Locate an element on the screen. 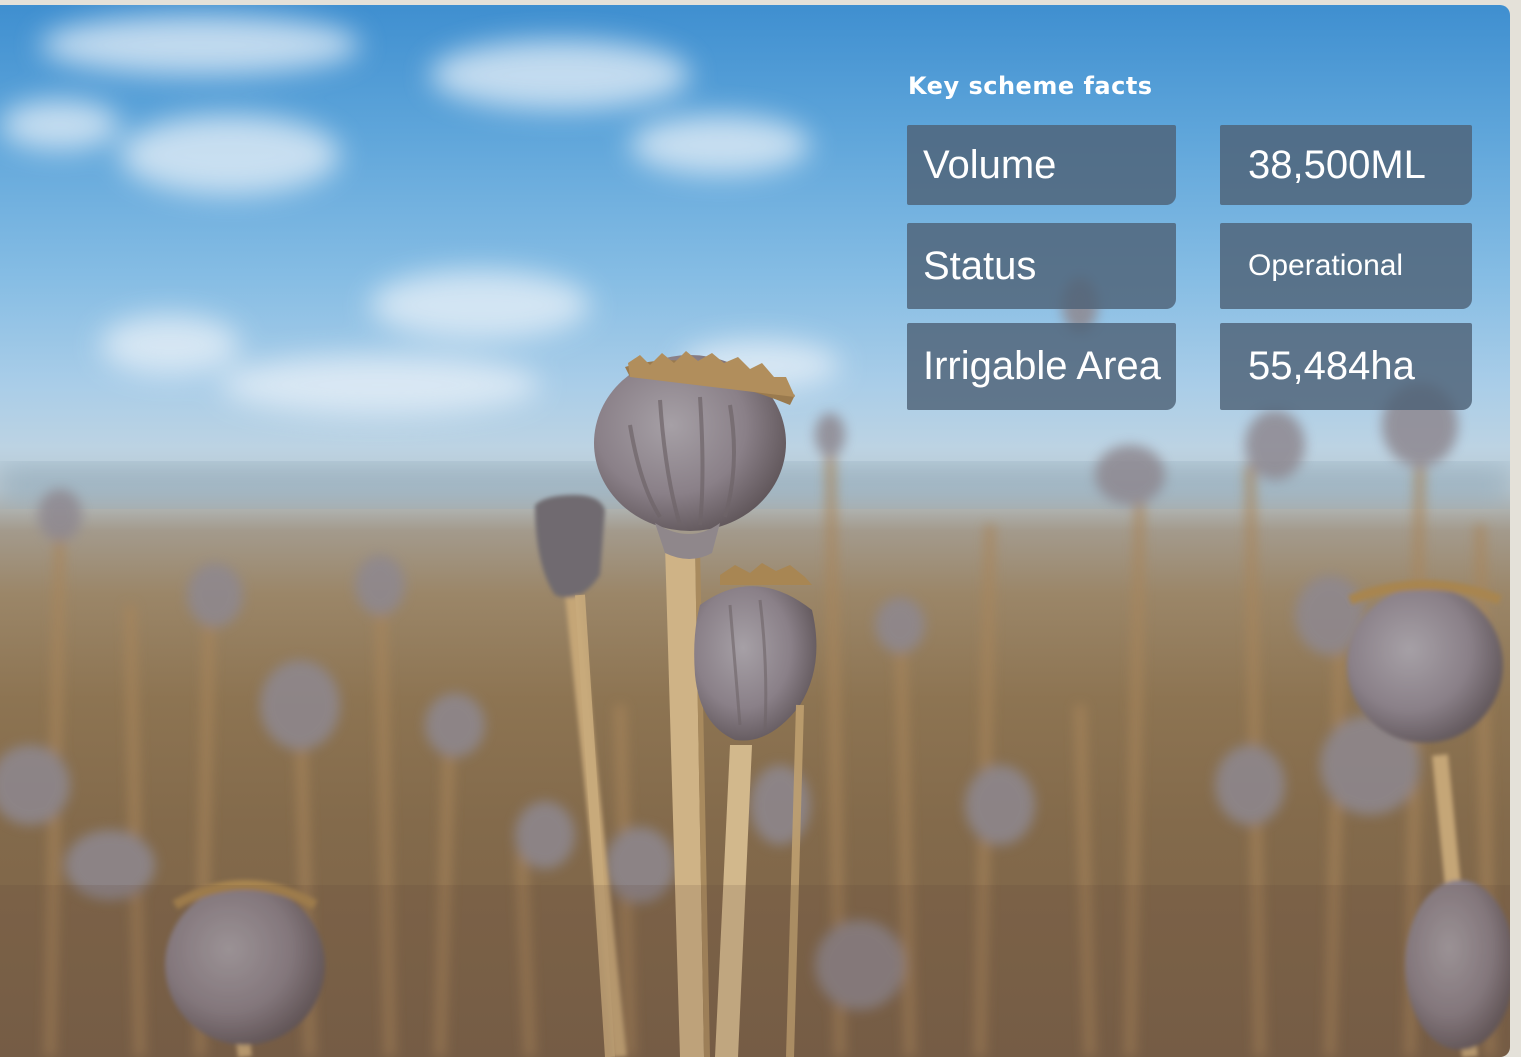 The image size is (1521, 1057). fact-label-volume: Volume is located at coordinates (1041, 165).